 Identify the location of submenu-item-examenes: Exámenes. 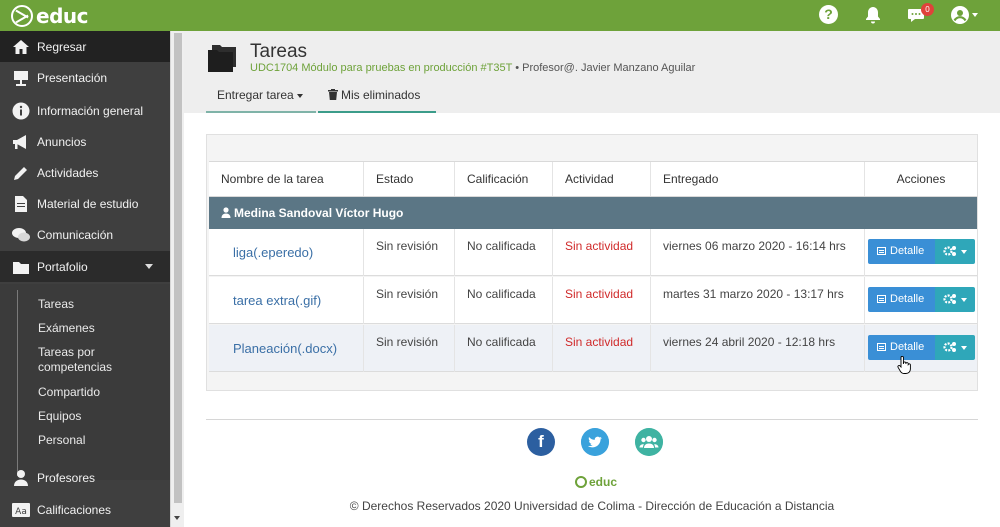
(66, 328).